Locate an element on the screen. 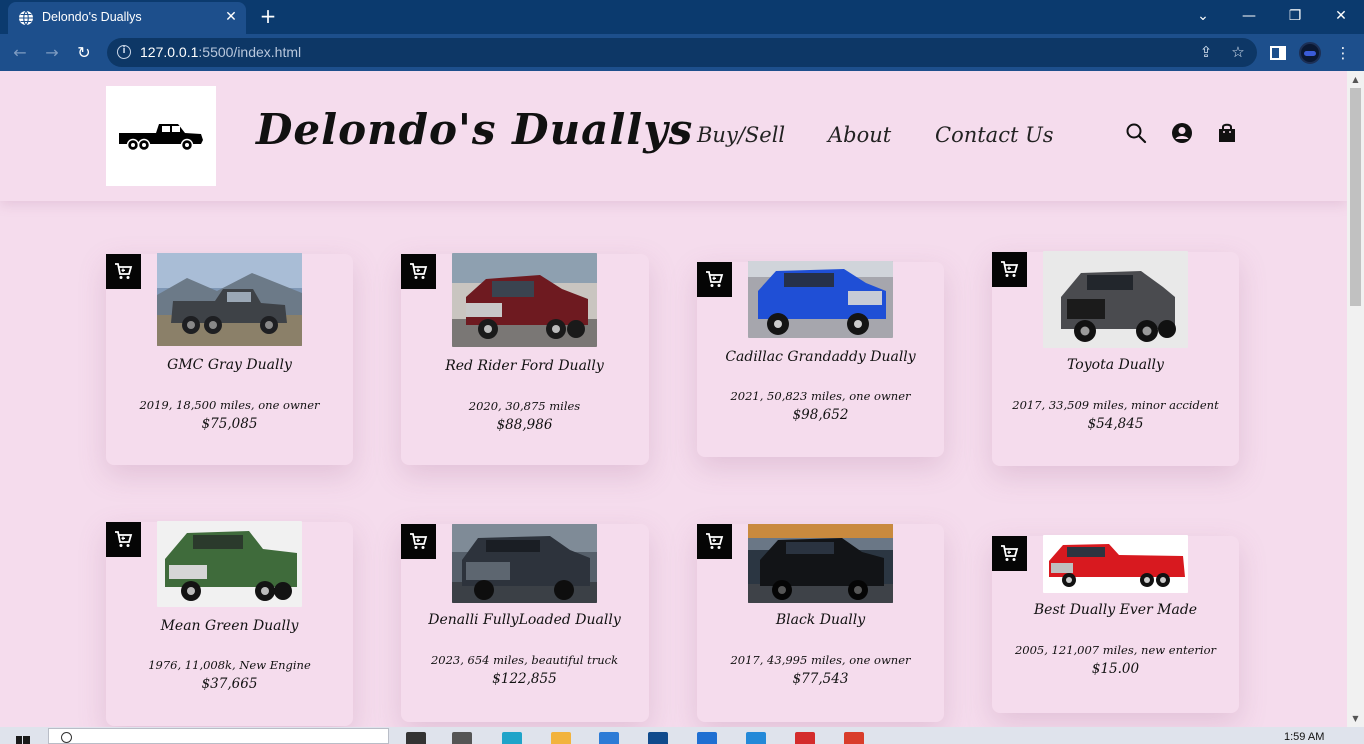 The width and height of the screenshot is (1364, 744). acrobat-icon is located at coordinates (805, 738).